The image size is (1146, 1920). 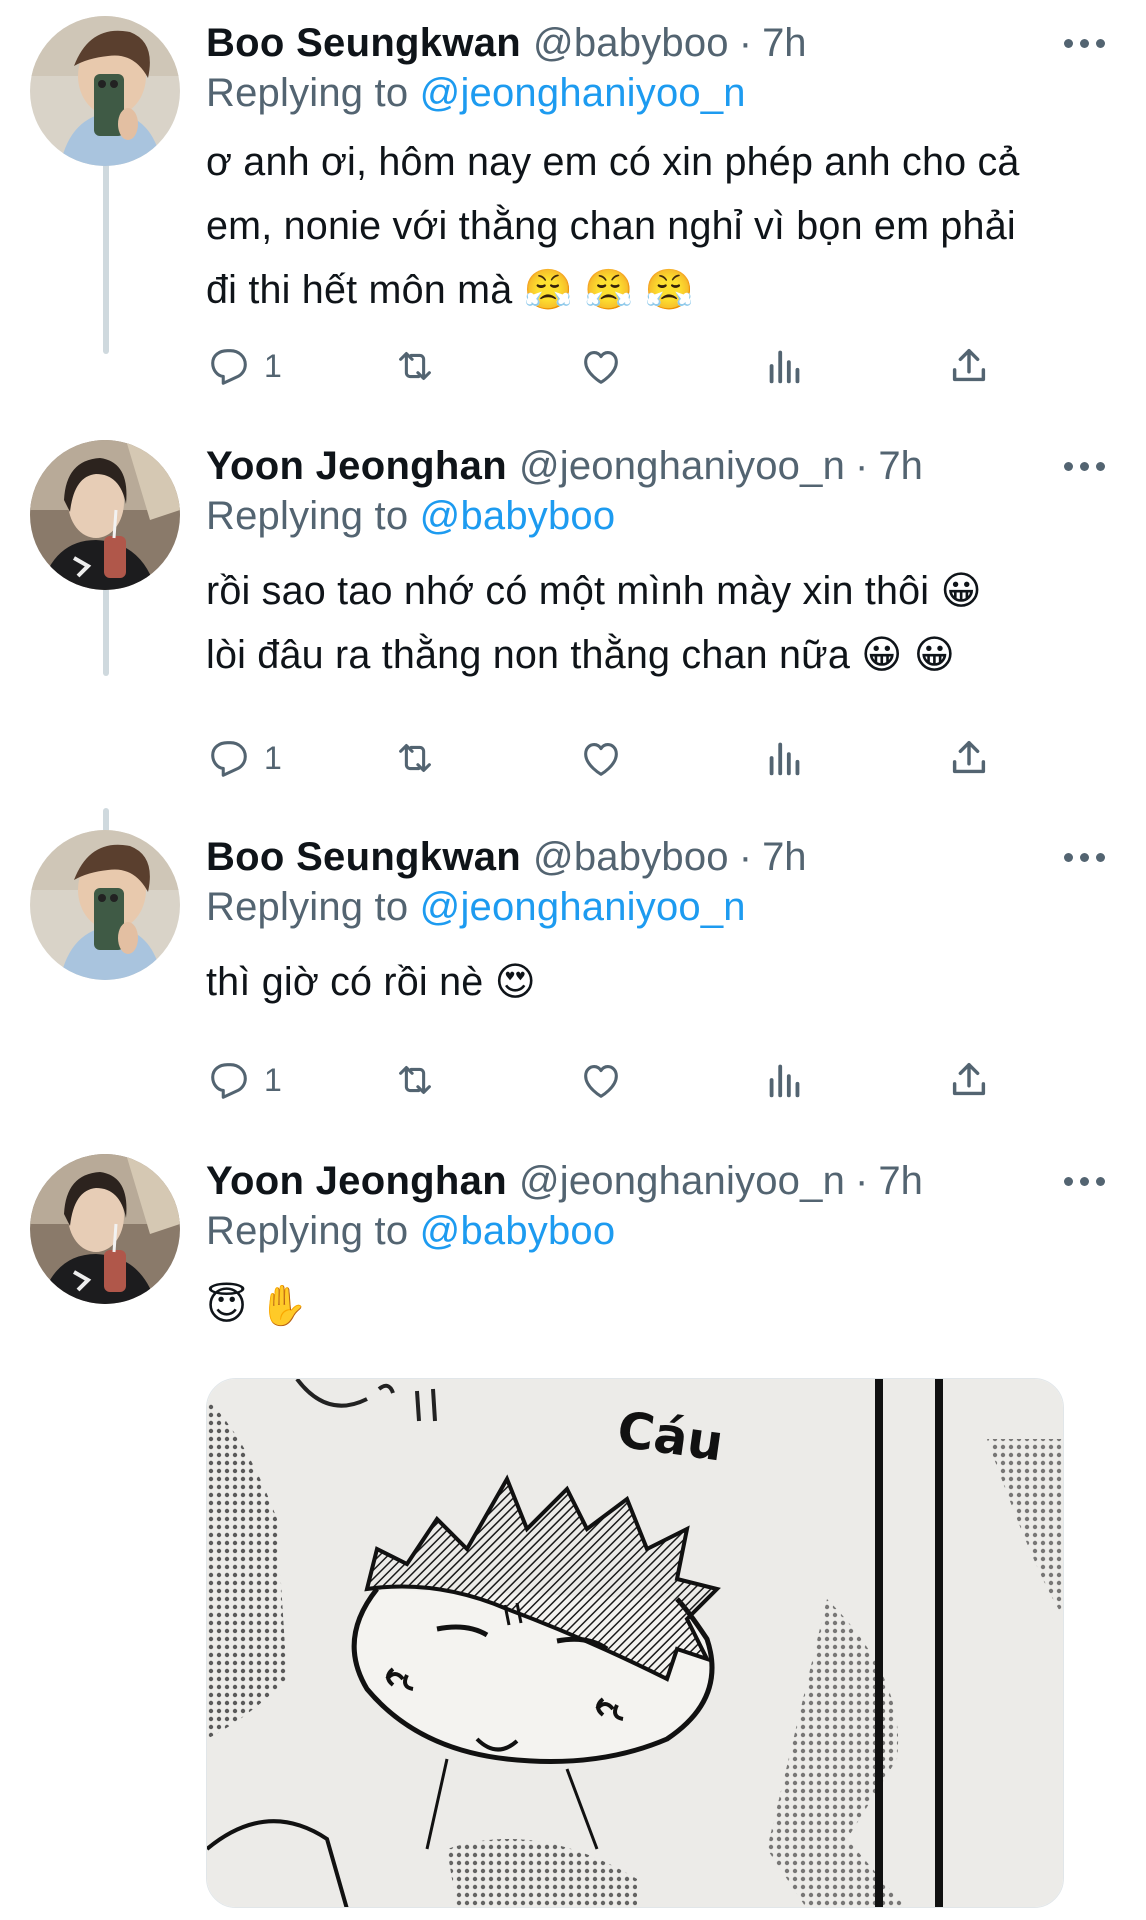 What do you see at coordinates (106, 247) in the screenshot?
I see `thread-connector` at bounding box center [106, 247].